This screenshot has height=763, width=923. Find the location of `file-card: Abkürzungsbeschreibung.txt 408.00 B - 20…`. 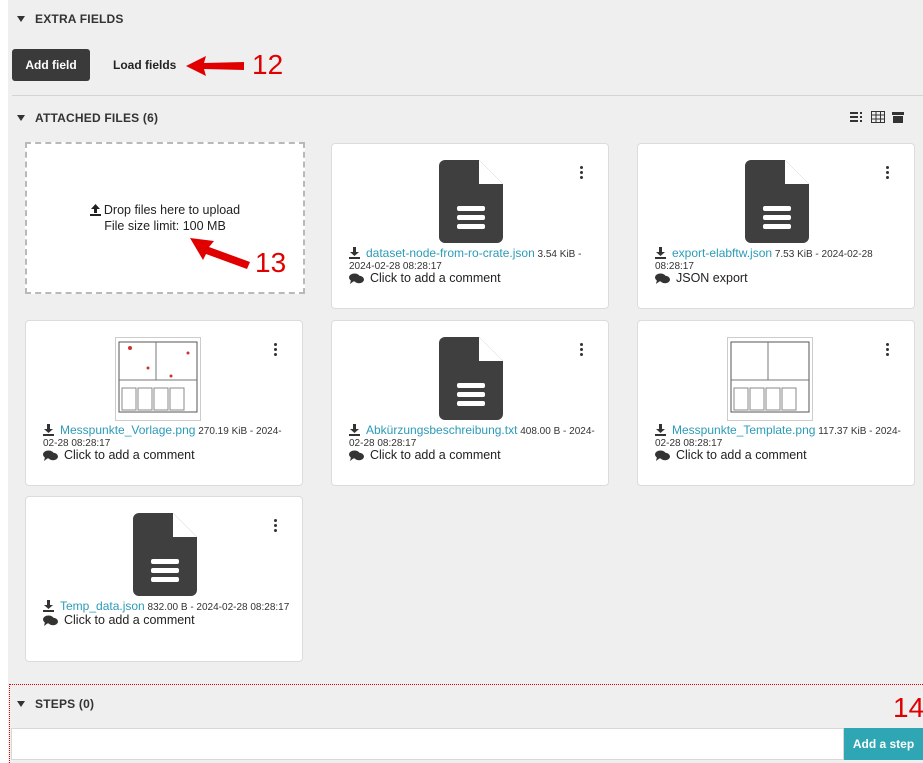

file-card: Abkürzungsbeschreibung.txt 408.00 B - 20… is located at coordinates (470, 403).